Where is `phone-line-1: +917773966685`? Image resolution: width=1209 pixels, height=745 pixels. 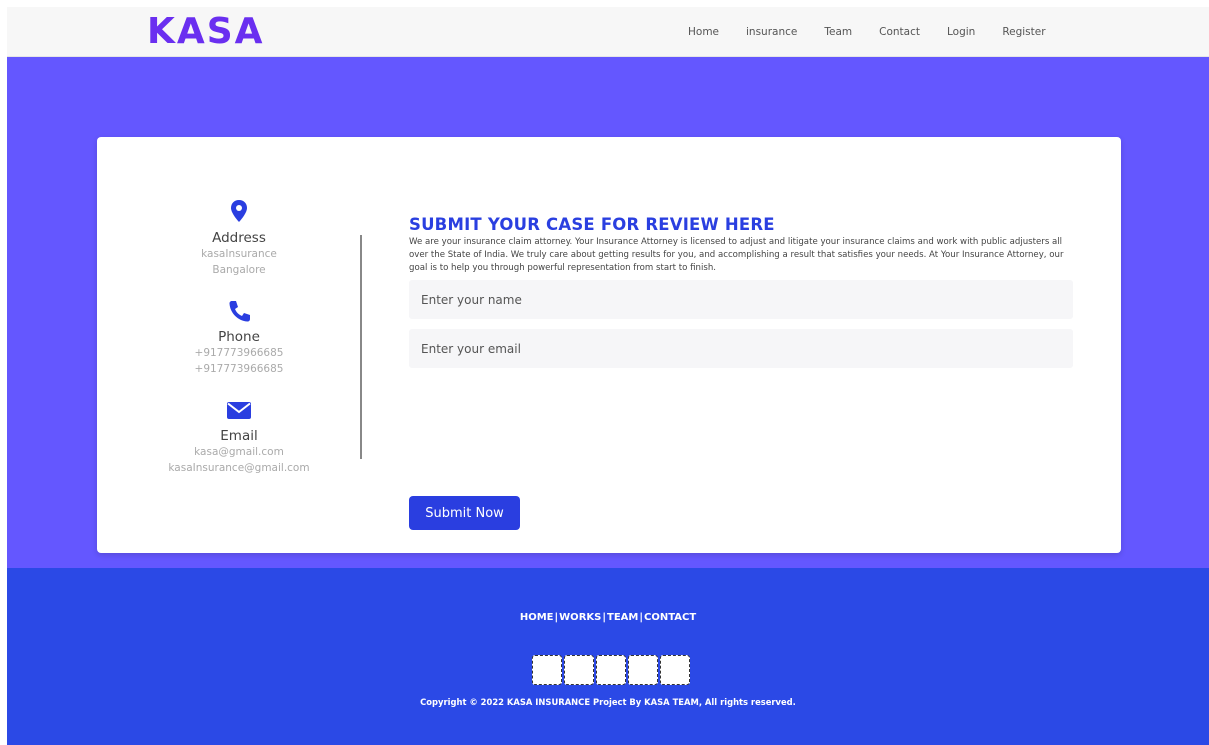 phone-line-1: +917773966685 is located at coordinates (239, 353).